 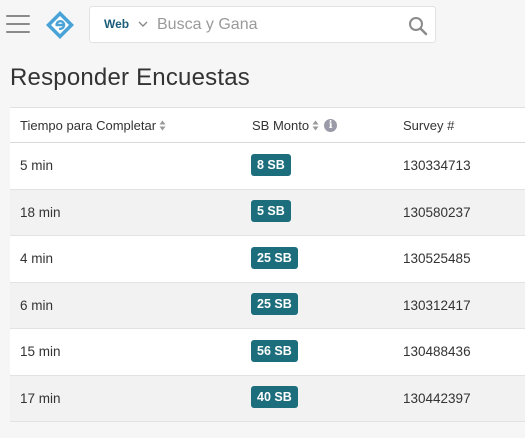 I want to click on search-bar: Web, so click(x=262, y=24).